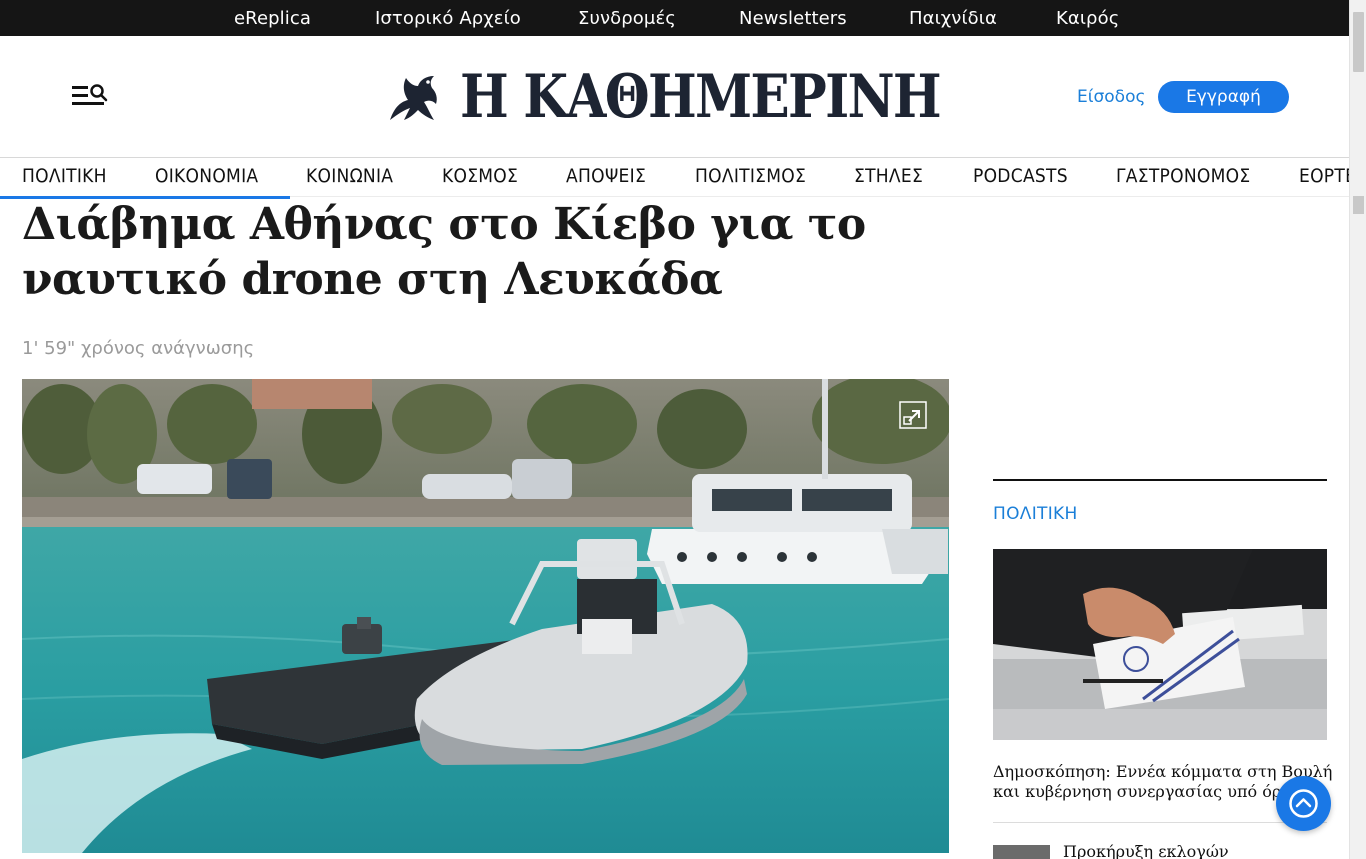 The width and height of the screenshot is (1366, 859). What do you see at coordinates (414, 97) in the screenshot?
I see `griffin-logo-icon` at bounding box center [414, 97].